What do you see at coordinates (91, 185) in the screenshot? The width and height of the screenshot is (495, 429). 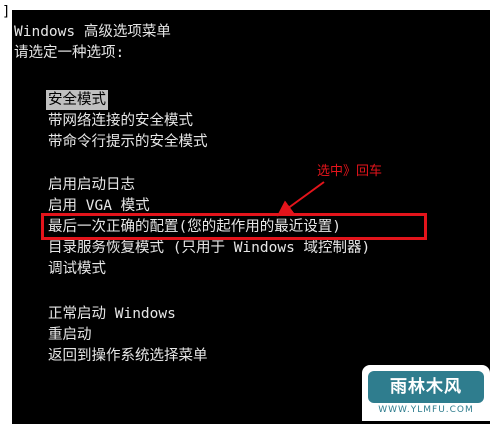 I see `option-boot-logging: 启用启动日志` at bounding box center [91, 185].